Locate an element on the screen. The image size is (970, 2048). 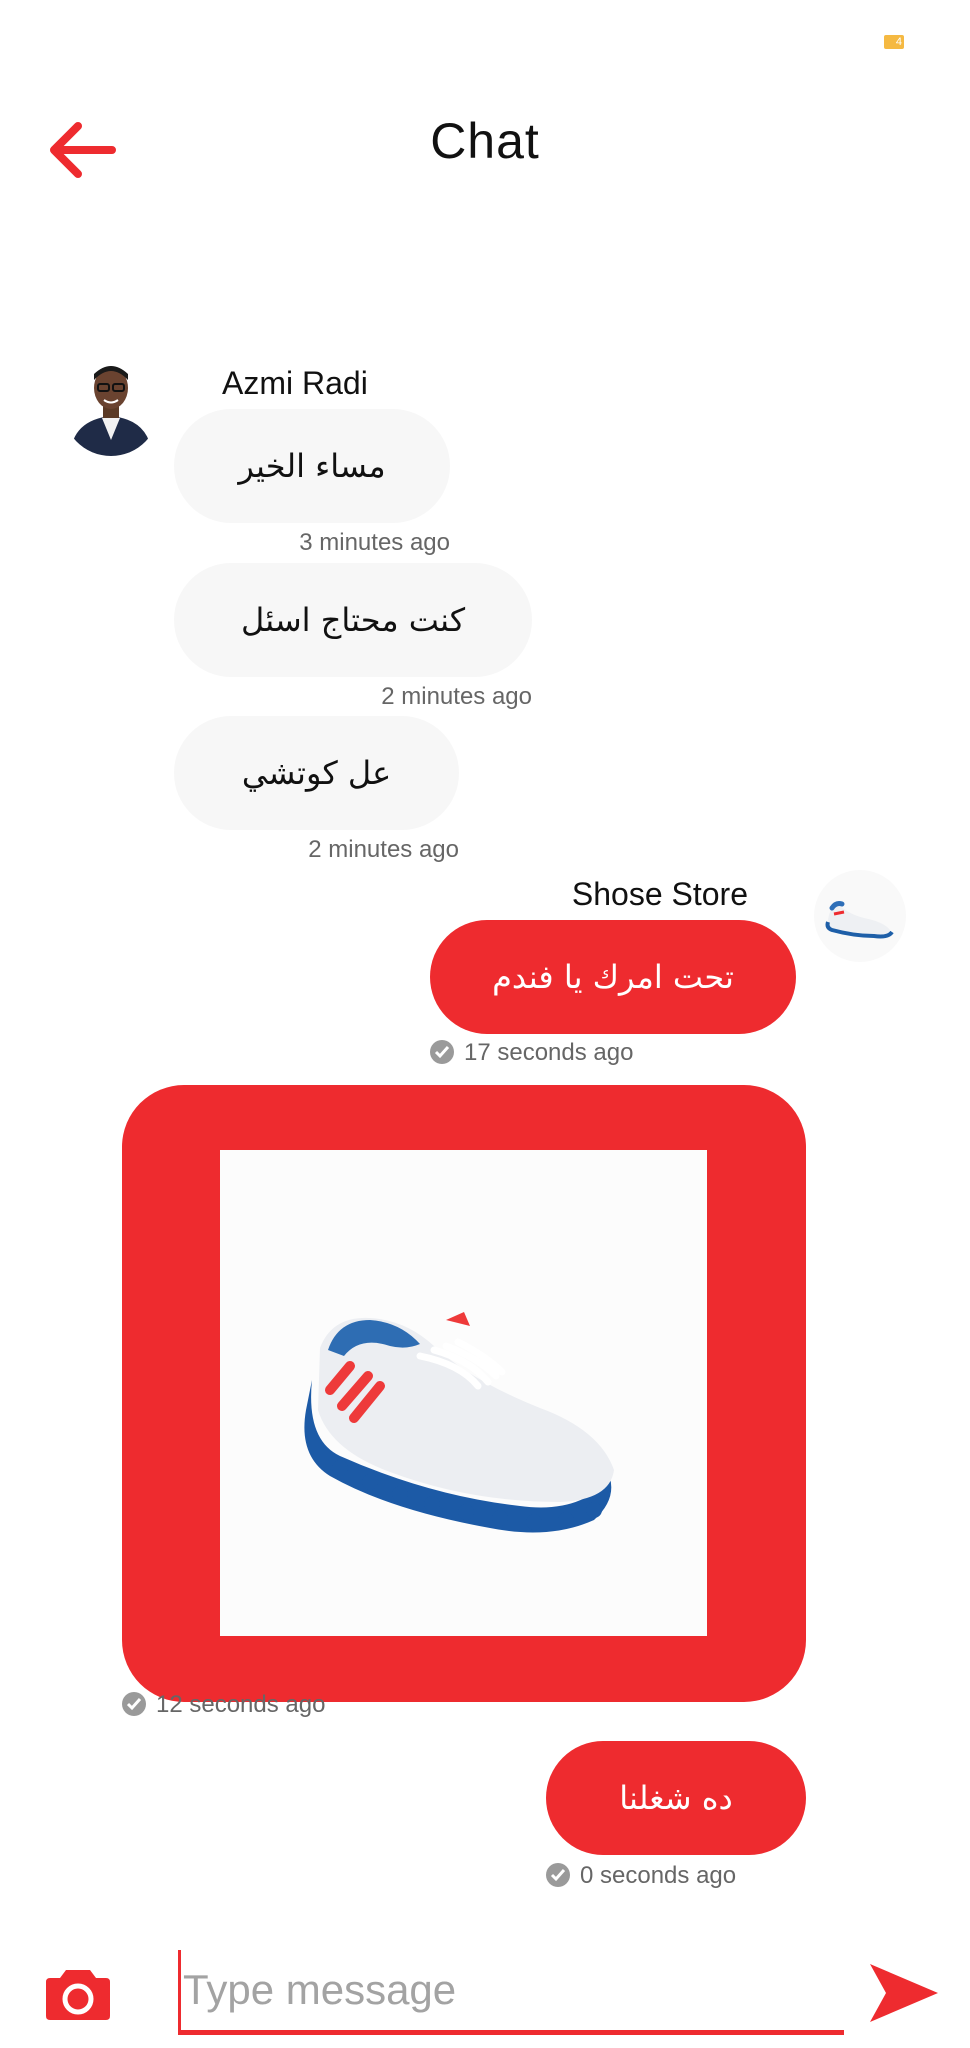
outgoing-message-3: ده شغلنا is located at coordinates (676, 1798).